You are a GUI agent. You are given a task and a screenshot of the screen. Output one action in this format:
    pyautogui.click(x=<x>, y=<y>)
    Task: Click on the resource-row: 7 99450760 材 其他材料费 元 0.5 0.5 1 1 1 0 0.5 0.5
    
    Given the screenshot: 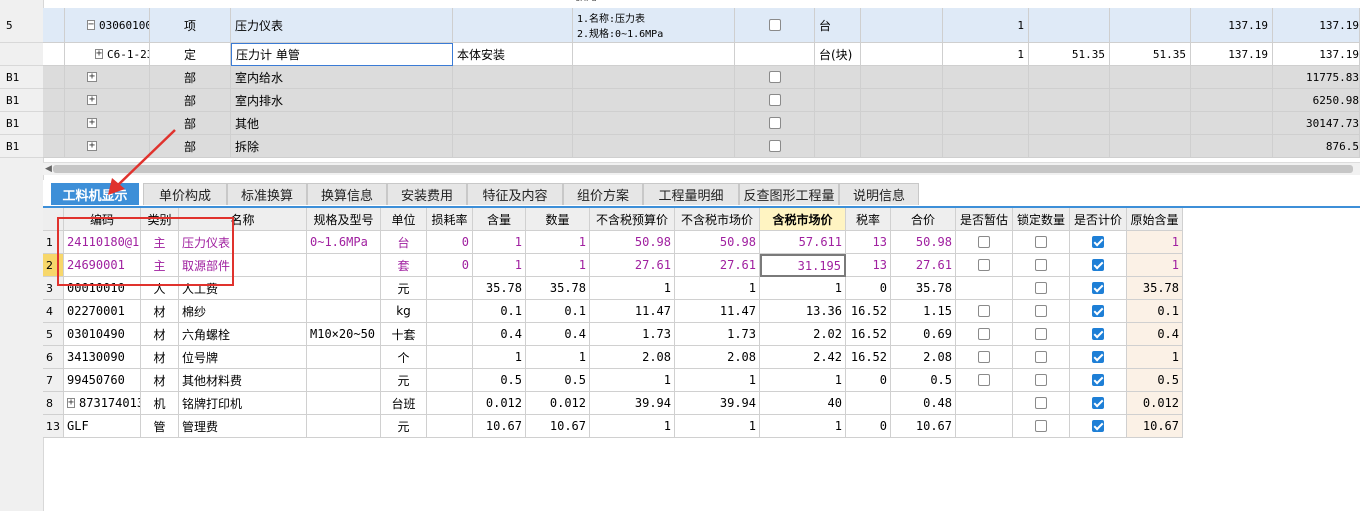 What is the action you would take?
    pyautogui.click(x=613, y=380)
    